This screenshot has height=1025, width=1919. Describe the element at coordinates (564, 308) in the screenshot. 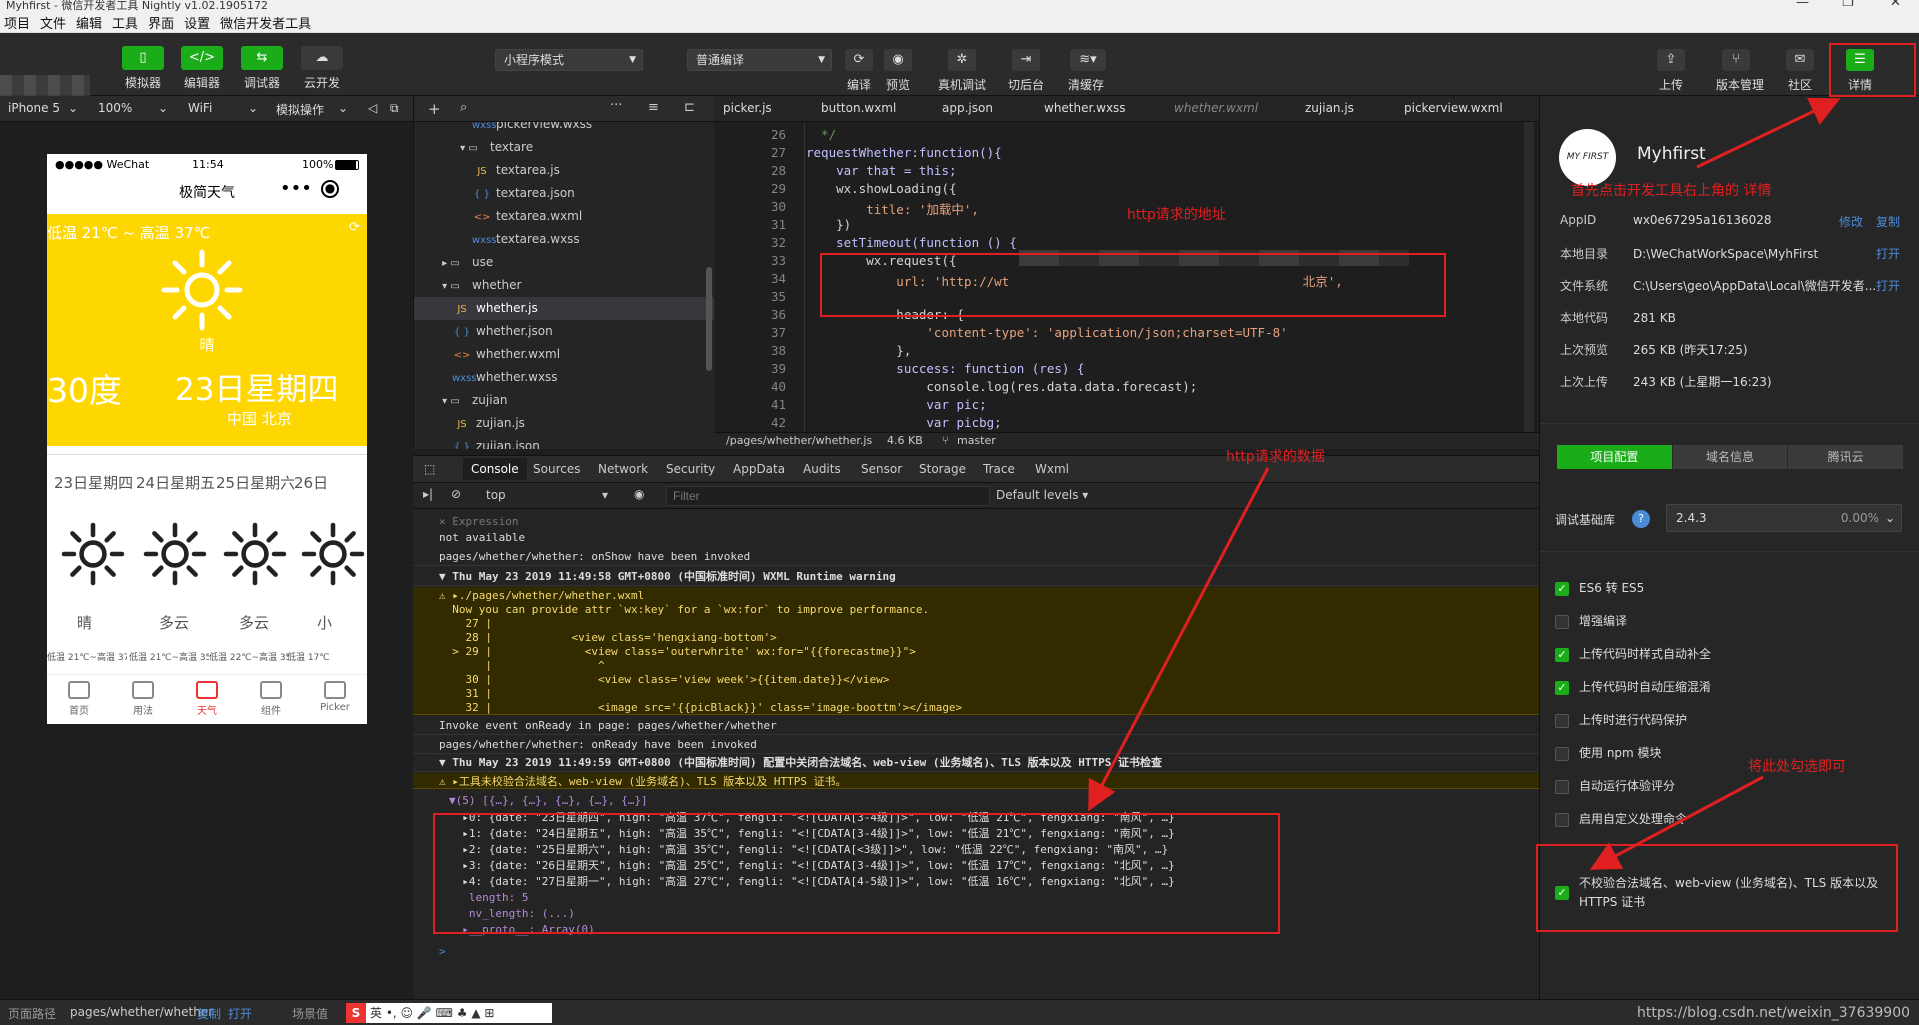

I see `file-tree-item: JS whether.js` at that location.